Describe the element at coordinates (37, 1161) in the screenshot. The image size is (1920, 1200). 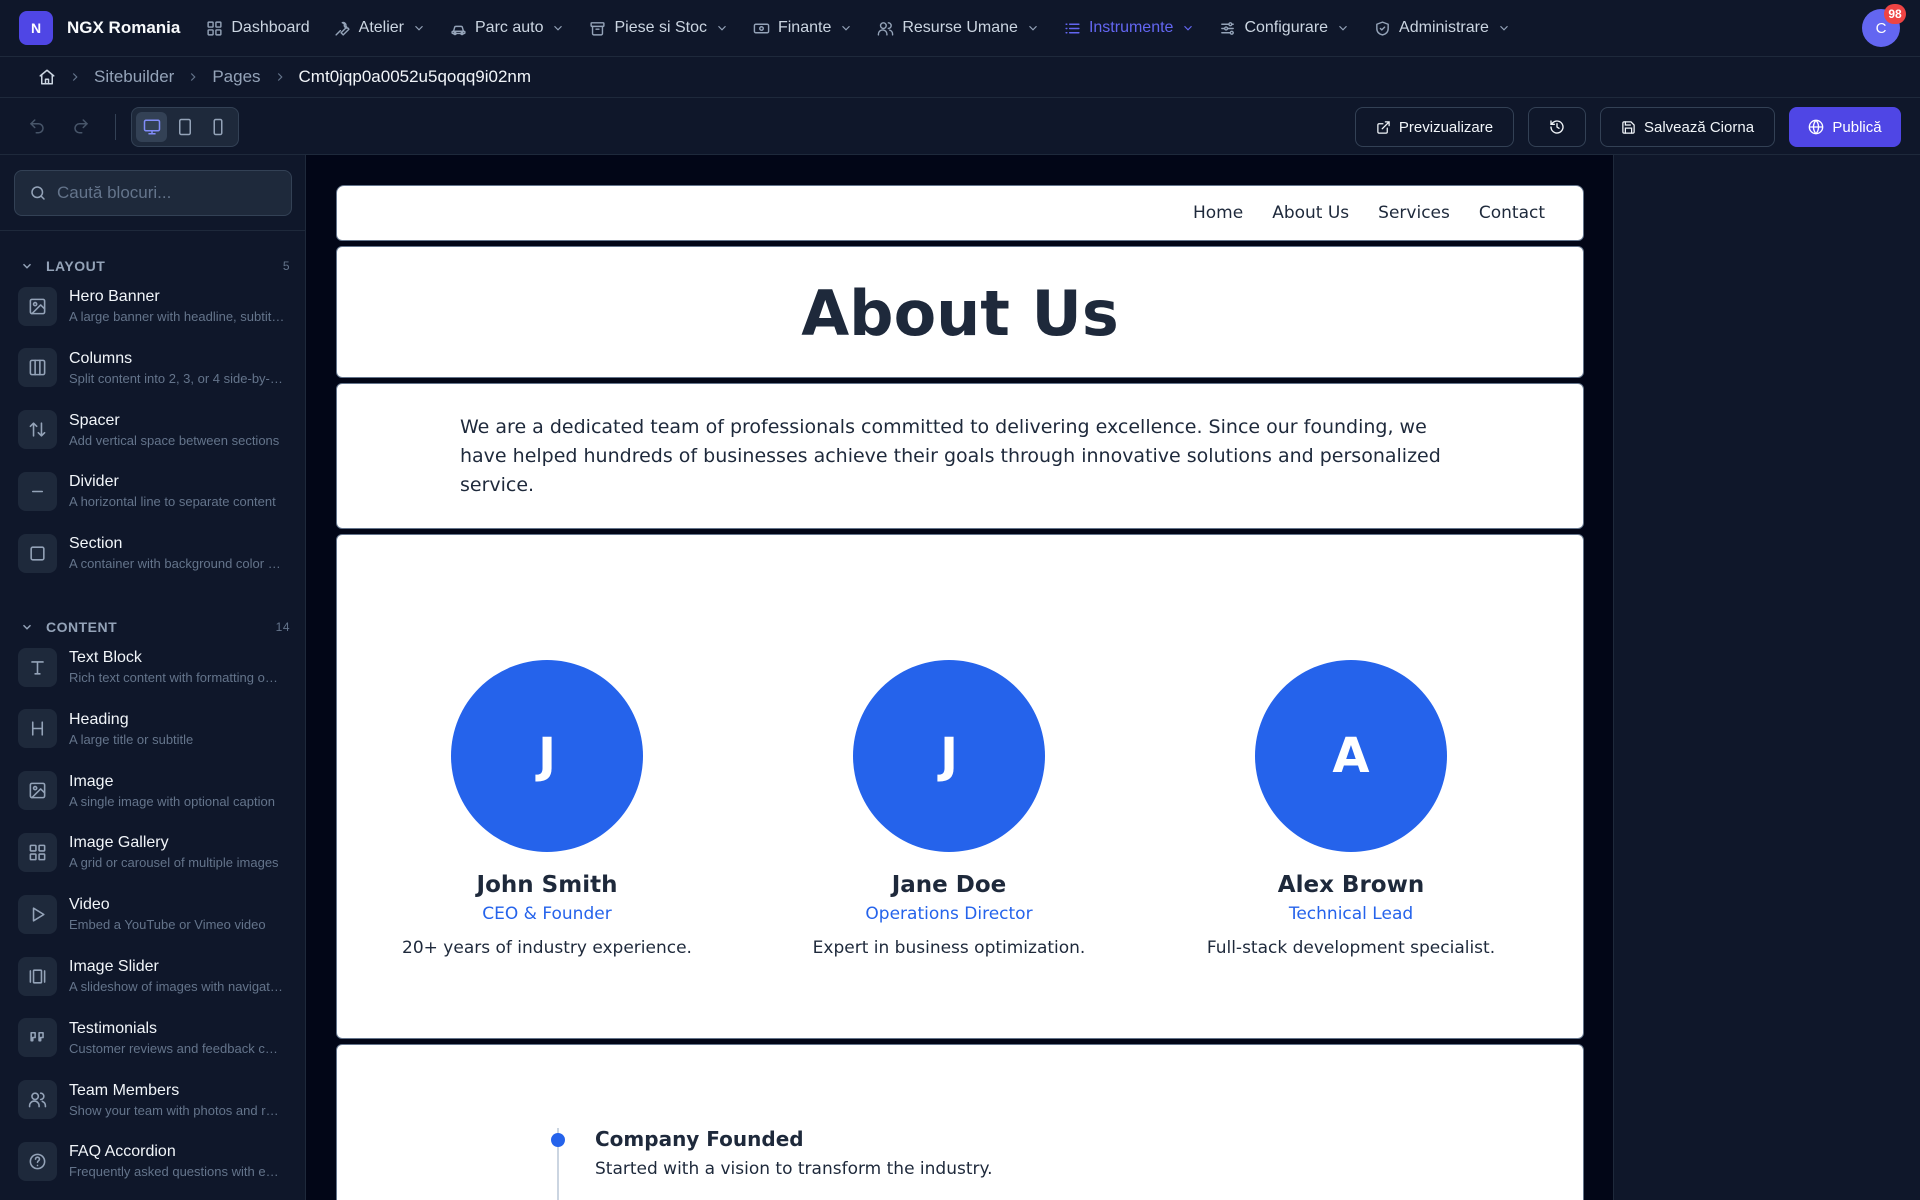
I see `help-circle-icon` at that location.